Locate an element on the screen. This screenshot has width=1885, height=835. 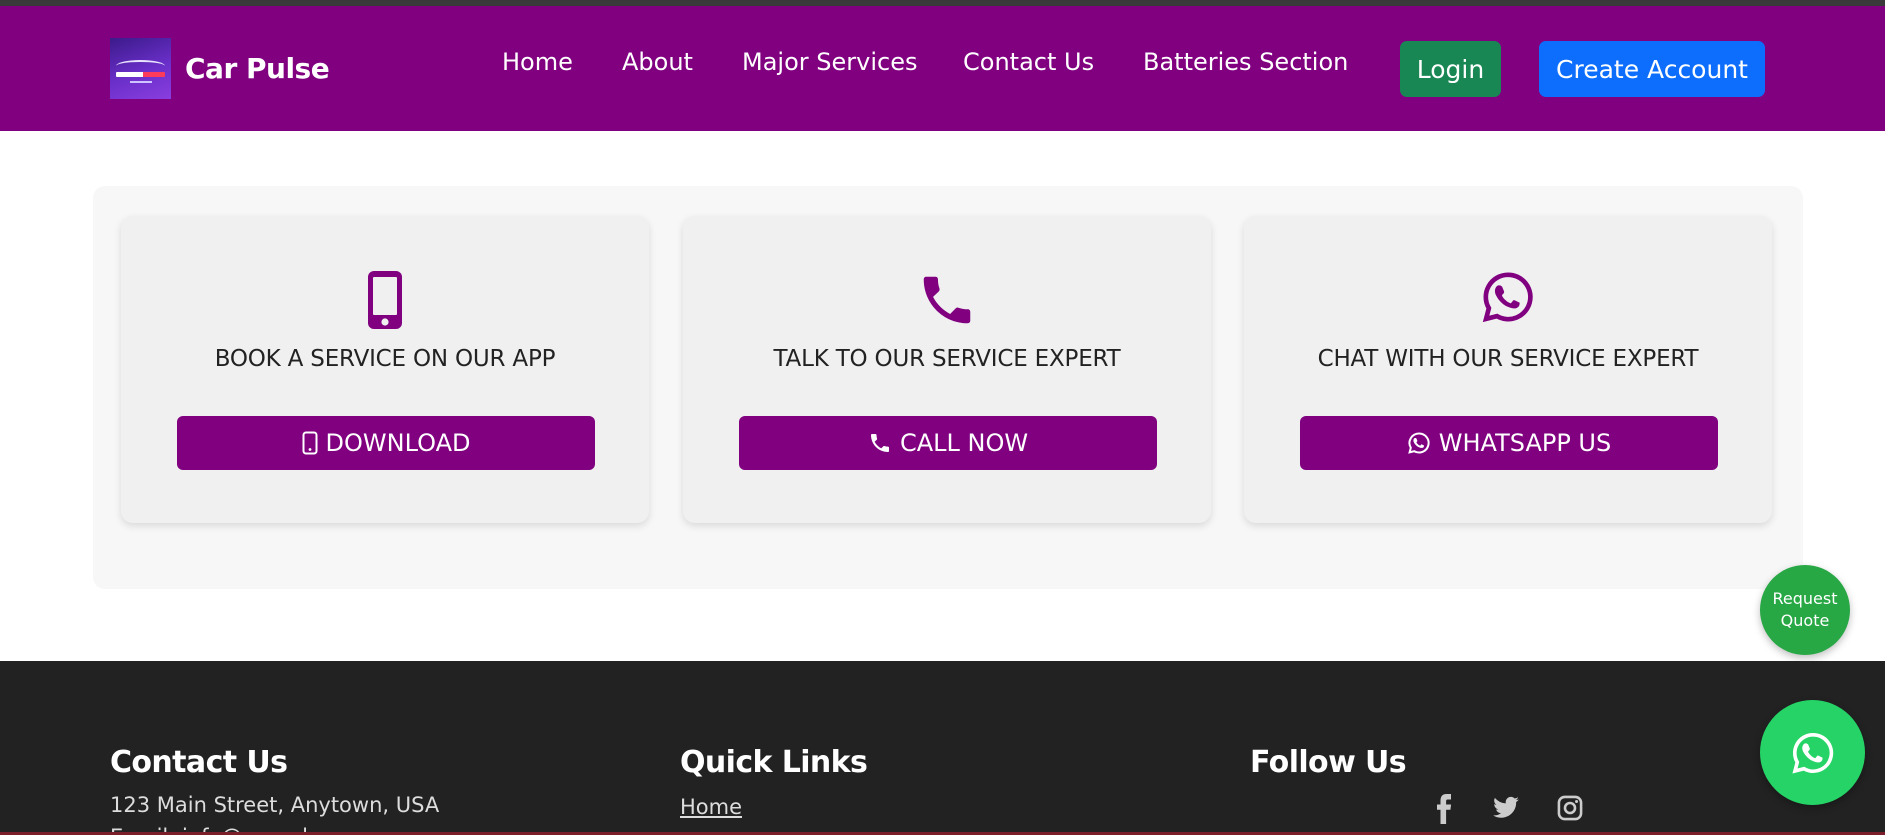
whatsapp-float-button is located at coordinates (1812, 752).